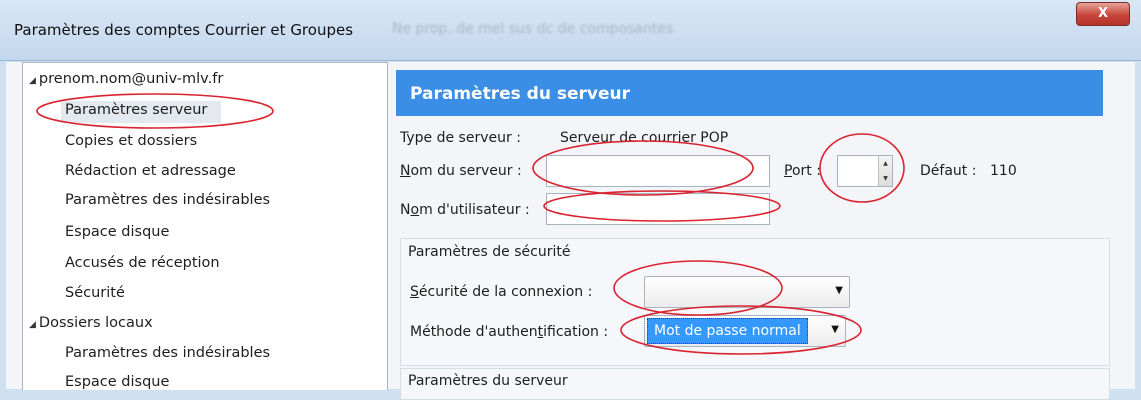 Image resolution: width=1141 pixels, height=400 pixels. What do you see at coordinates (509, 332) in the screenshot?
I see `auth-method-label: Méthode d'authentification :` at bounding box center [509, 332].